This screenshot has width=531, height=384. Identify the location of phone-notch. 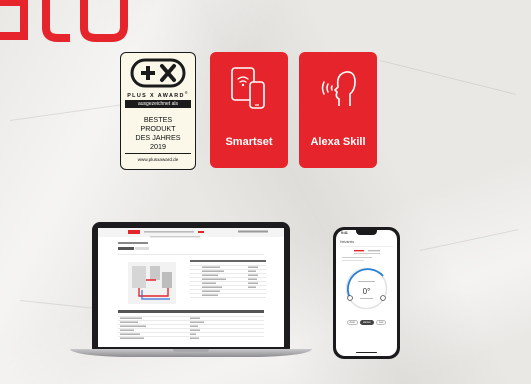
(366, 232).